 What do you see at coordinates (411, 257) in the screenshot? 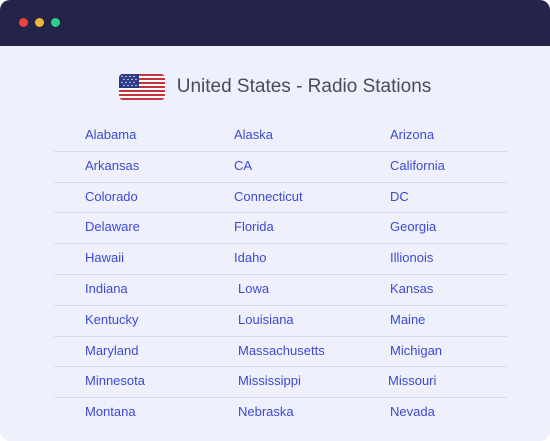
I see `state-link: Illionois` at bounding box center [411, 257].